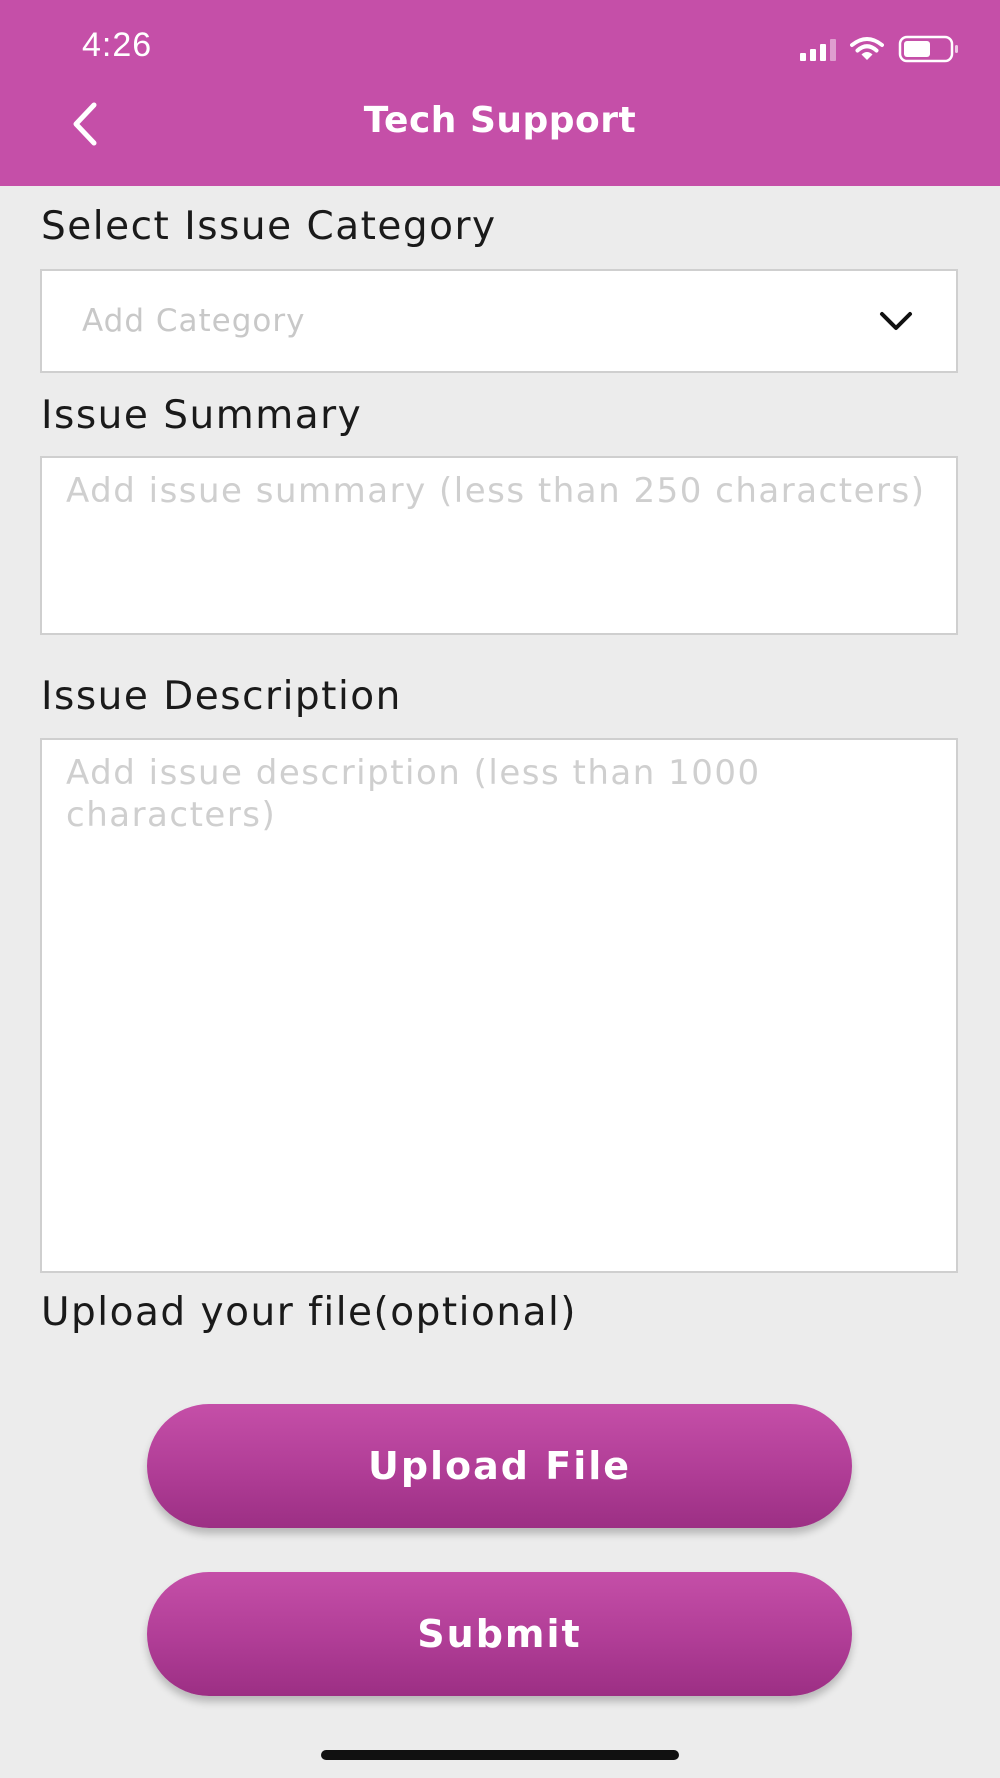 This screenshot has height=1778, width=1000. Describe the element at coordinates (867, 48) in the screenshot. I see `wifi-icon` at that location.